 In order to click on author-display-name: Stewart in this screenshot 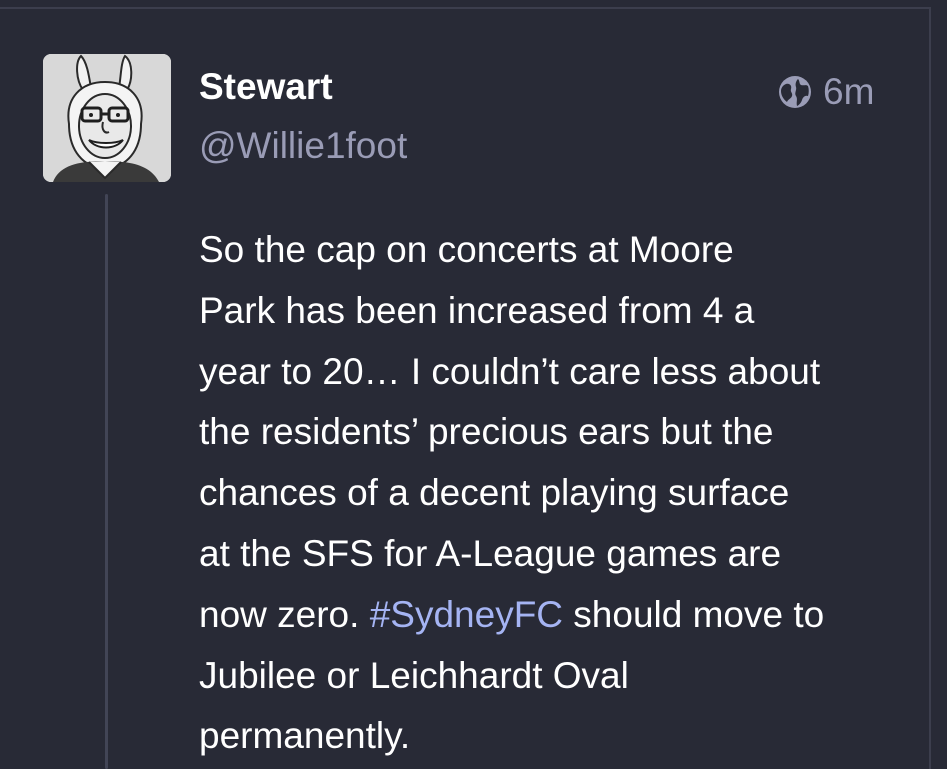, I will do `click(266, 87)`.